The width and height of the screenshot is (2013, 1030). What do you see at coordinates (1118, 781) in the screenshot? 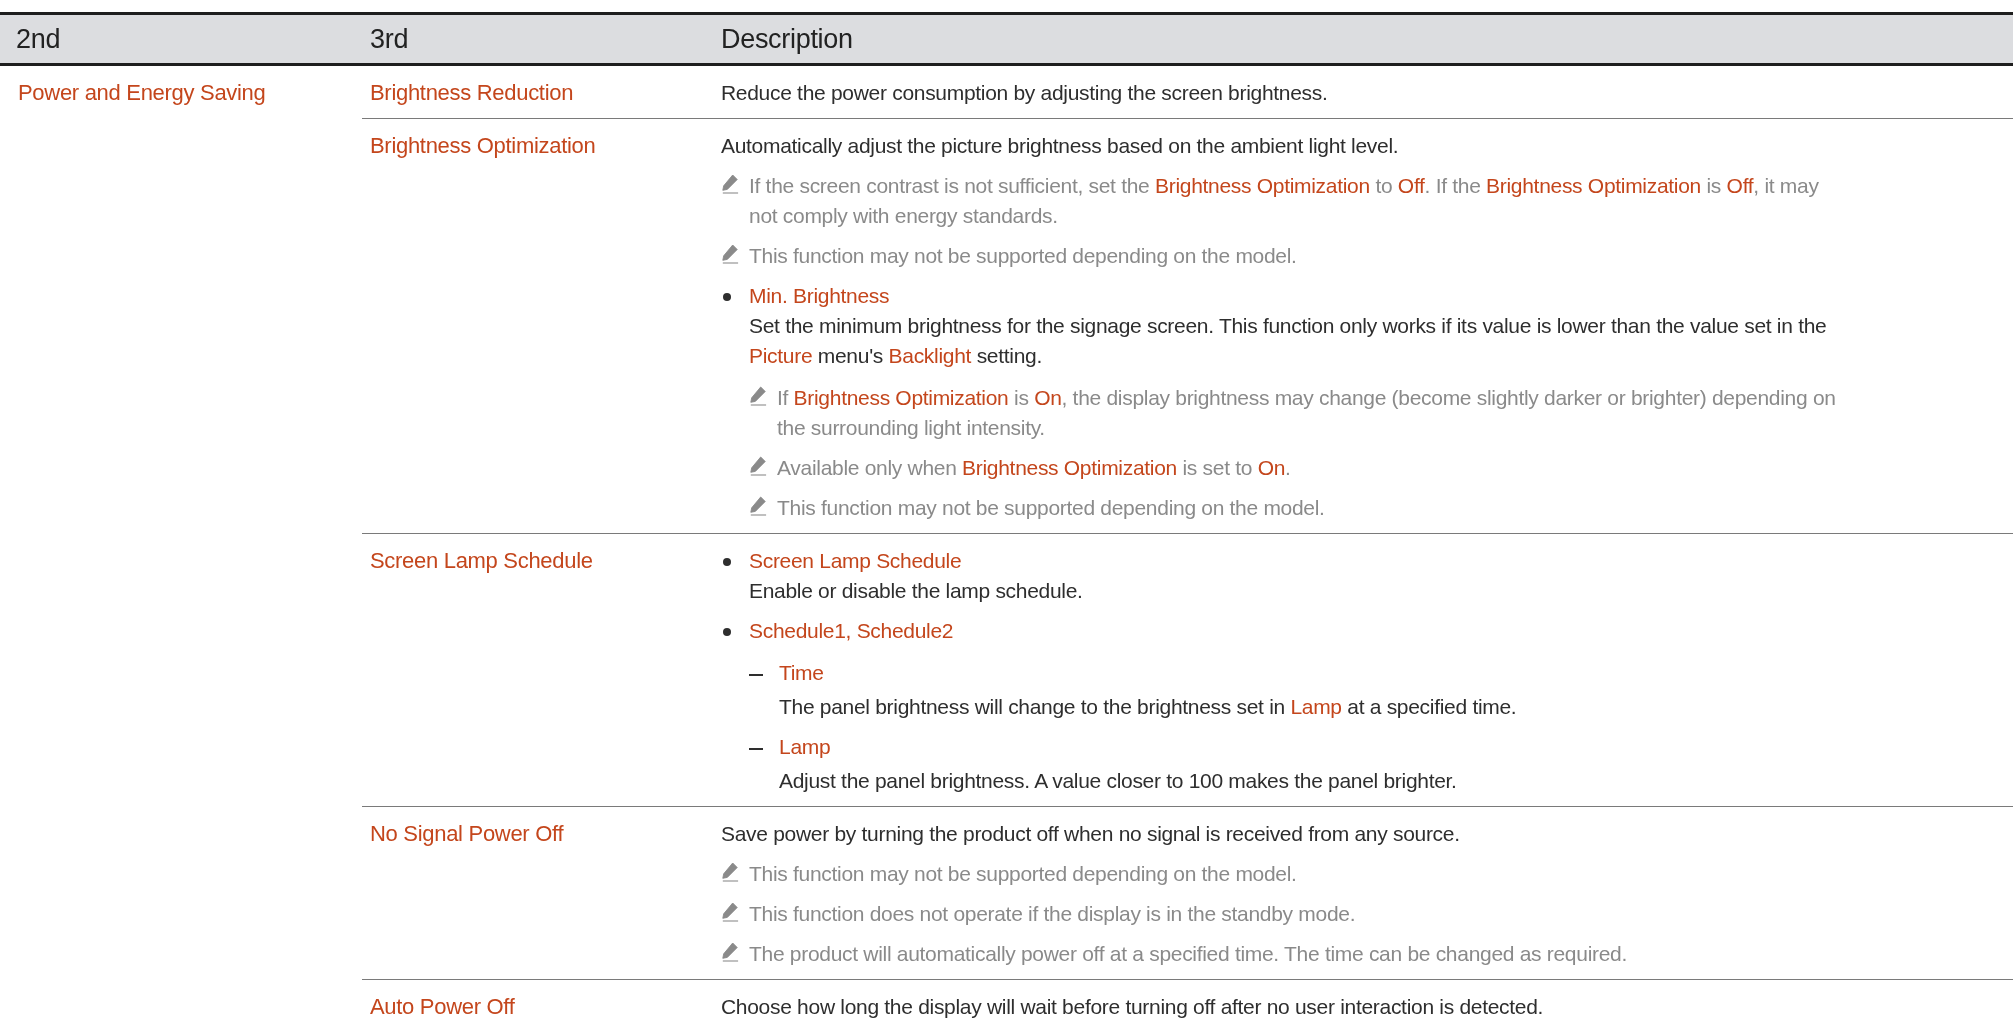
I see `option-text: Adjust the panel brightness. A value closer to 100 makes the panel brighter.` at bounding box center [1118, 781].